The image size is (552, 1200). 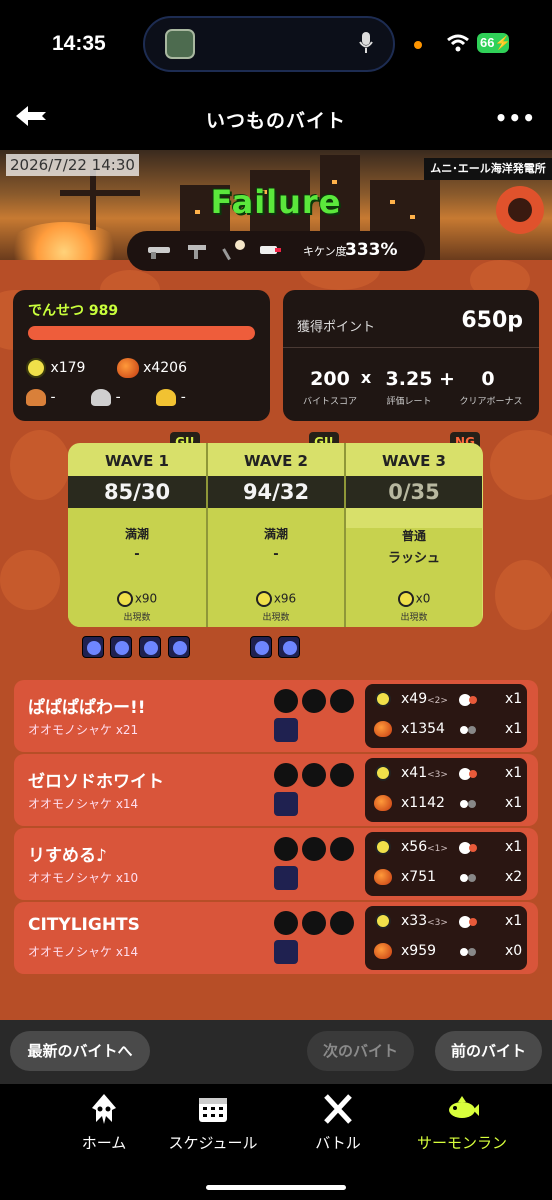 I want to click on hazard-level: 333%, so click(x=371, y=250).